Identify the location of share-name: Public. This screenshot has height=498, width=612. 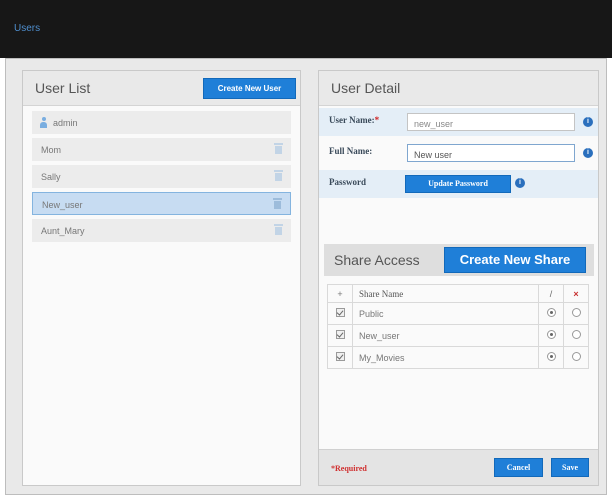
(445, 313).